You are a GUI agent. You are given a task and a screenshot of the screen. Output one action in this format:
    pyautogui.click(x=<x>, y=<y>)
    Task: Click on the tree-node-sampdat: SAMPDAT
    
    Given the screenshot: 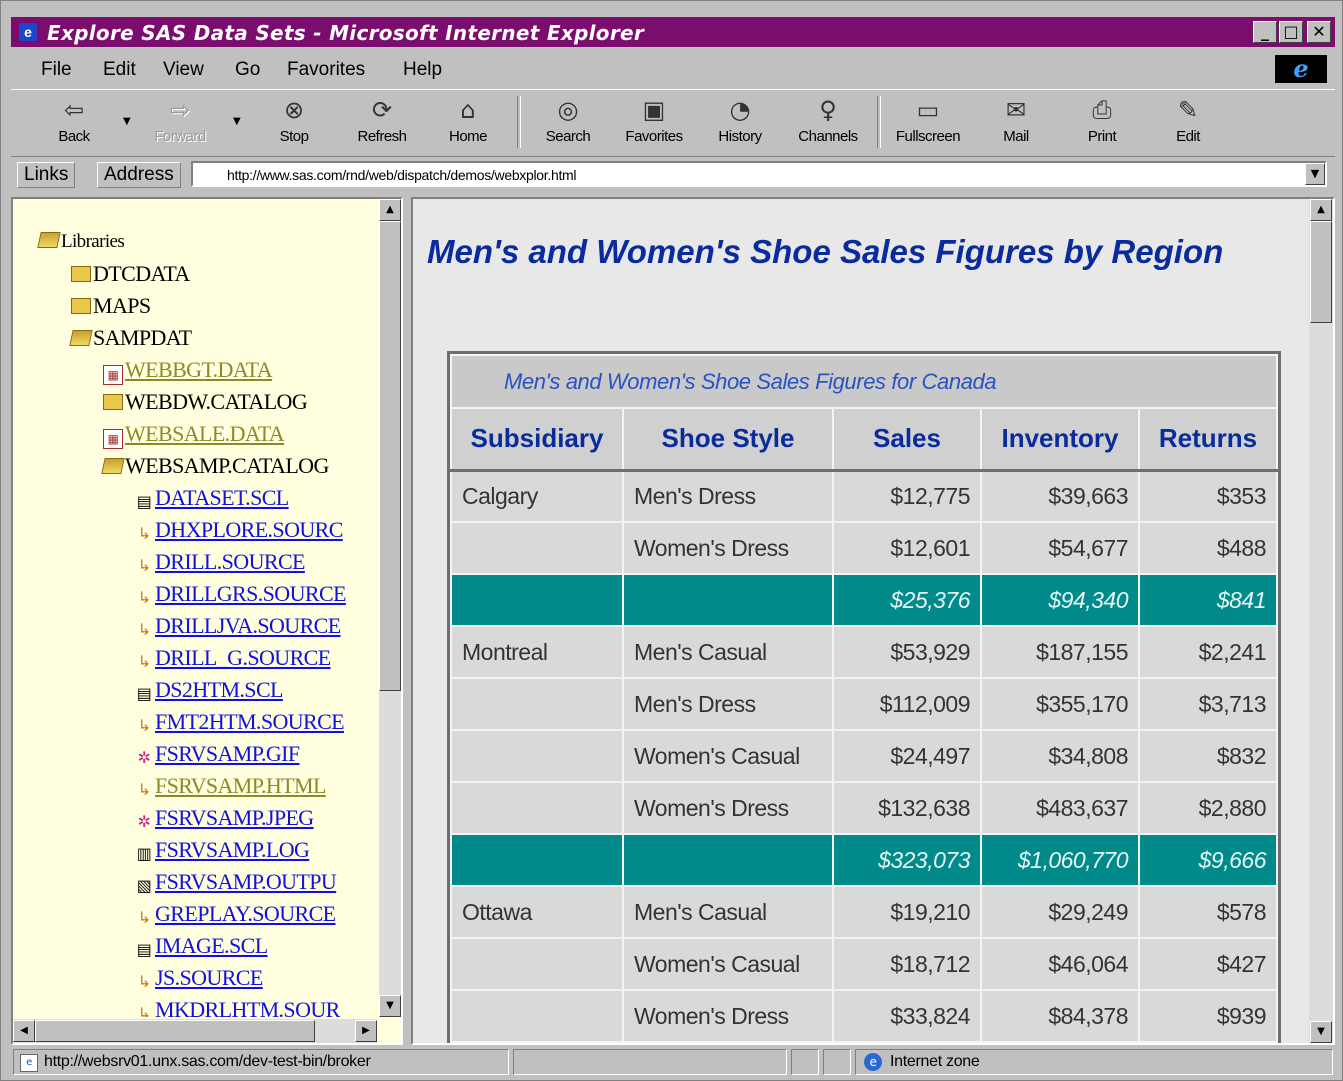 What is the action you would take?
    pyautogui.click(x=130, y=338)
    